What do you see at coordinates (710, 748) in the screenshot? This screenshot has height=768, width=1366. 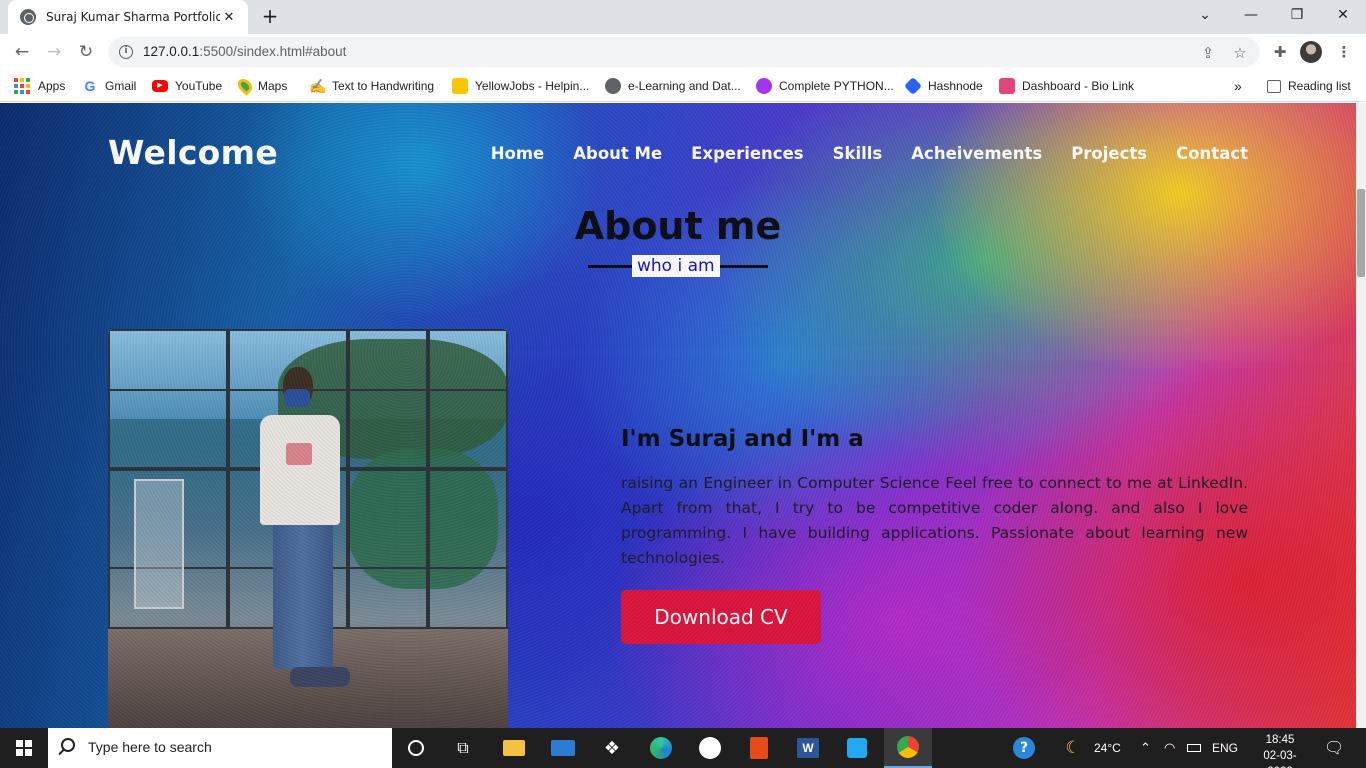 I see `github-desktop-icon` at bounding box center [710, 748].